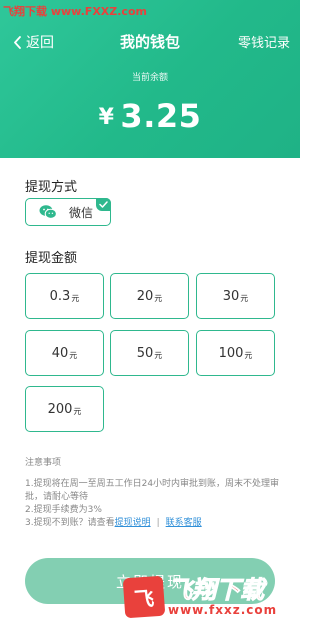 The height and width of the screenshot is (633, 320). What do you see at coordinates (103, 204) in the screenshot?
I see `check-icon` at bounding box center [103, 204].